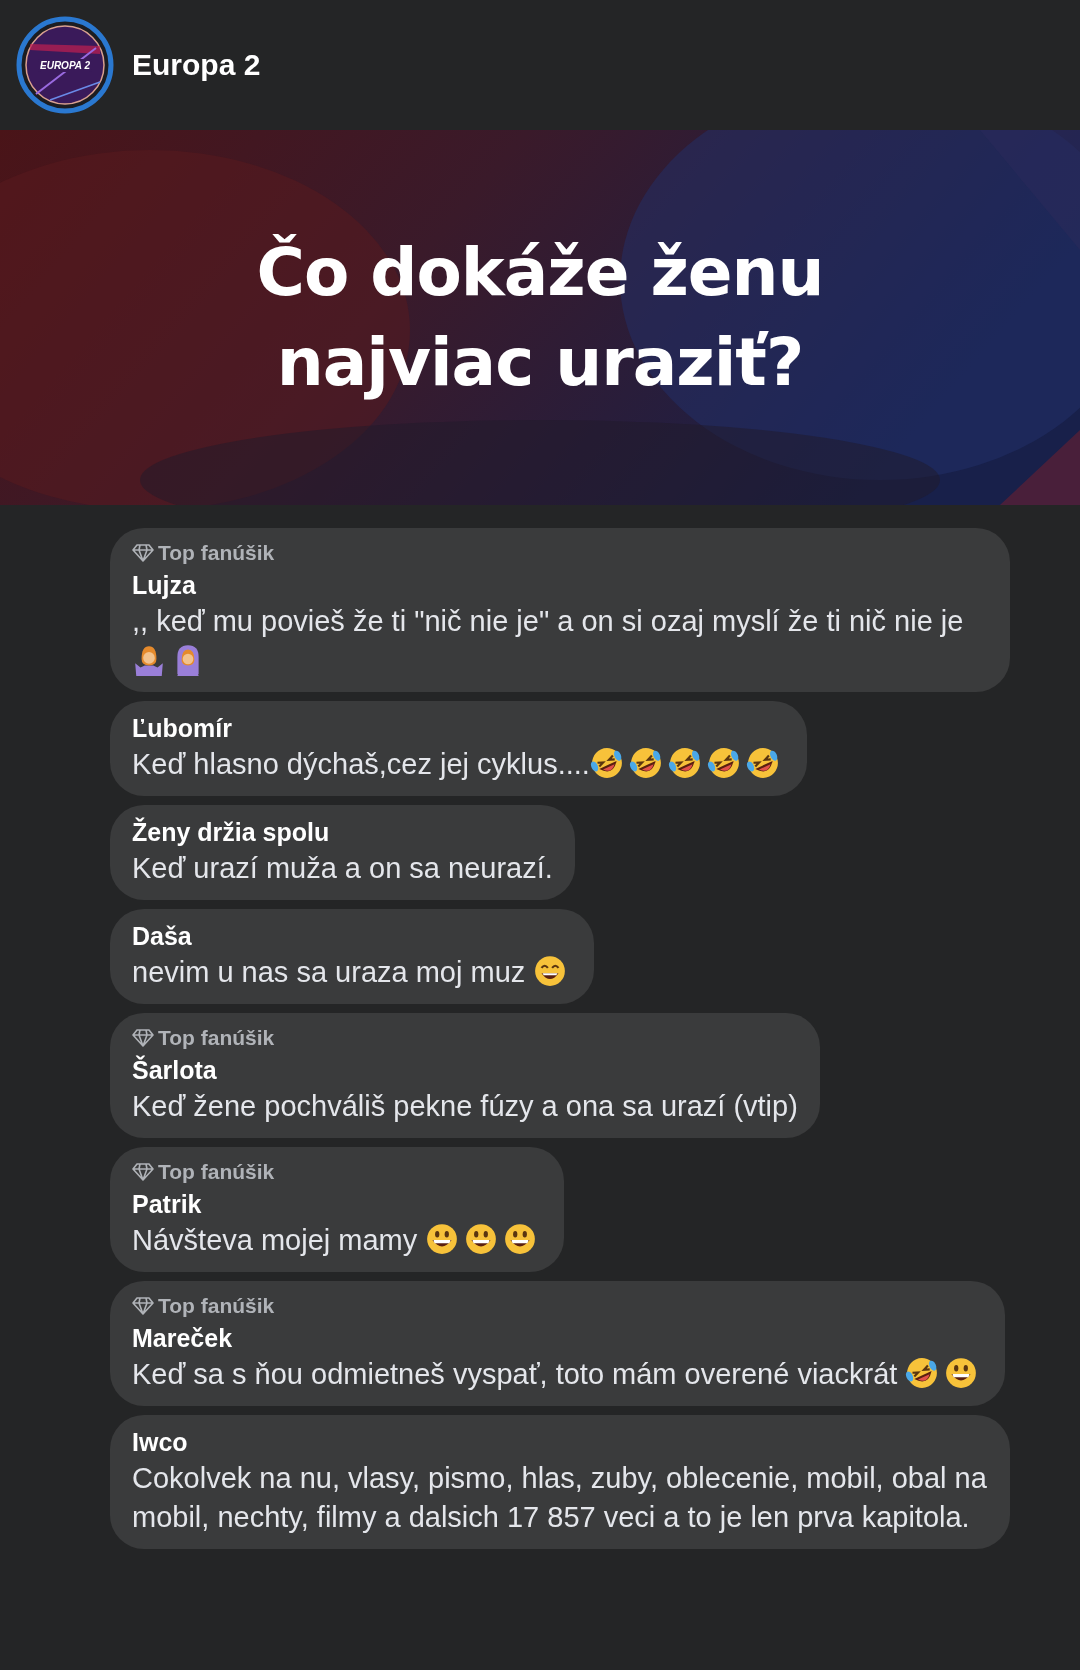 The image size is (1080, 1670). I want to click on comment-text: Cokolvek na nu, vlasy, pismo, hlas, zuby, oblecenie, mobil, obal na mobil, nechty, filmy a dalsich 17 857 veci a to je len prva kapitola., so click(559, 1497).